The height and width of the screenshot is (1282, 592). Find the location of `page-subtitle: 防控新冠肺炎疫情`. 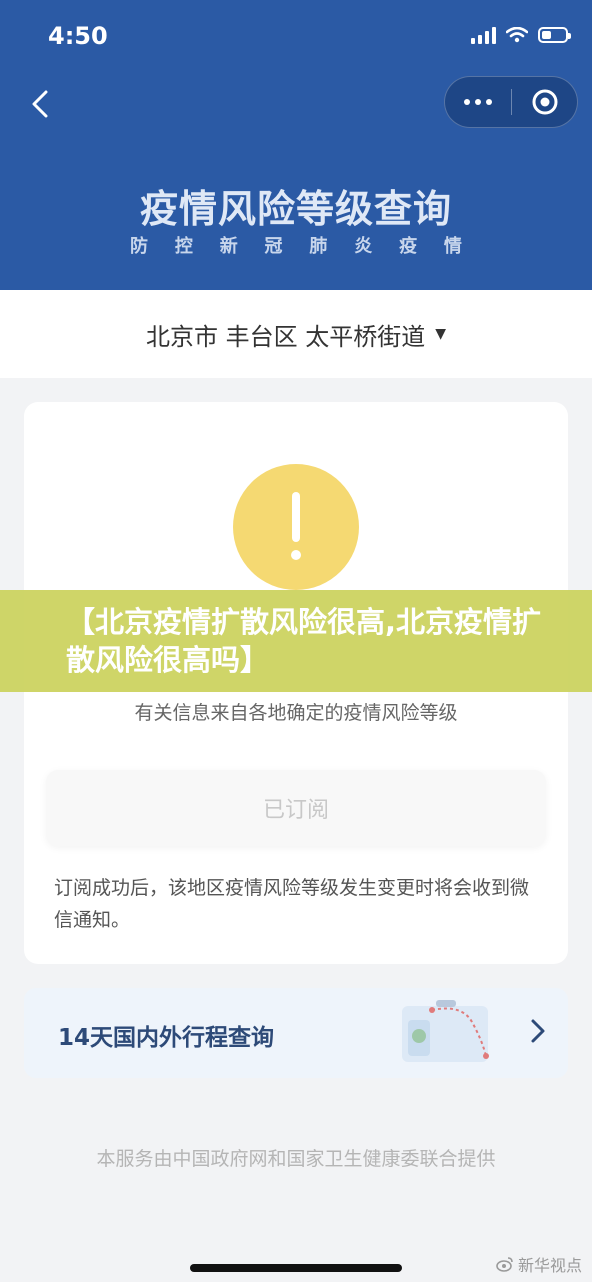

page-subtitle: 防控新冠肺炎疫情 is located at coordinates (296, 245).